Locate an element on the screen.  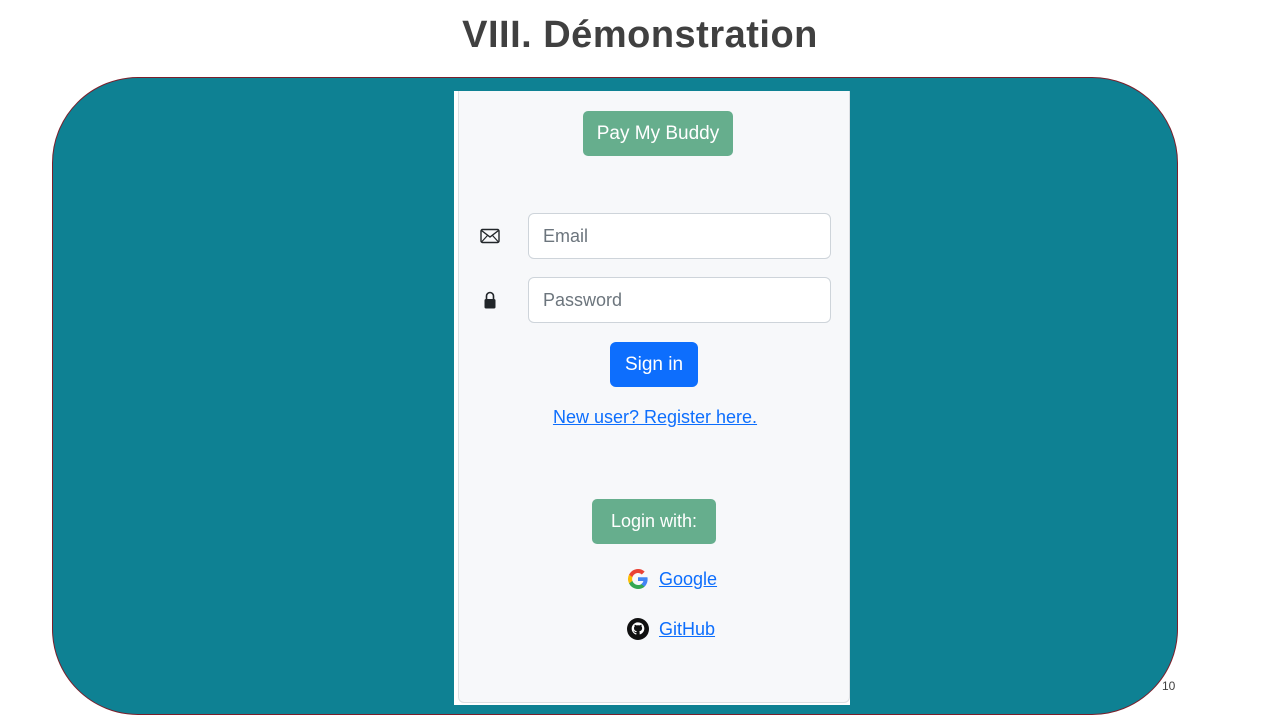
password-row is located at coordinates (655, 300).